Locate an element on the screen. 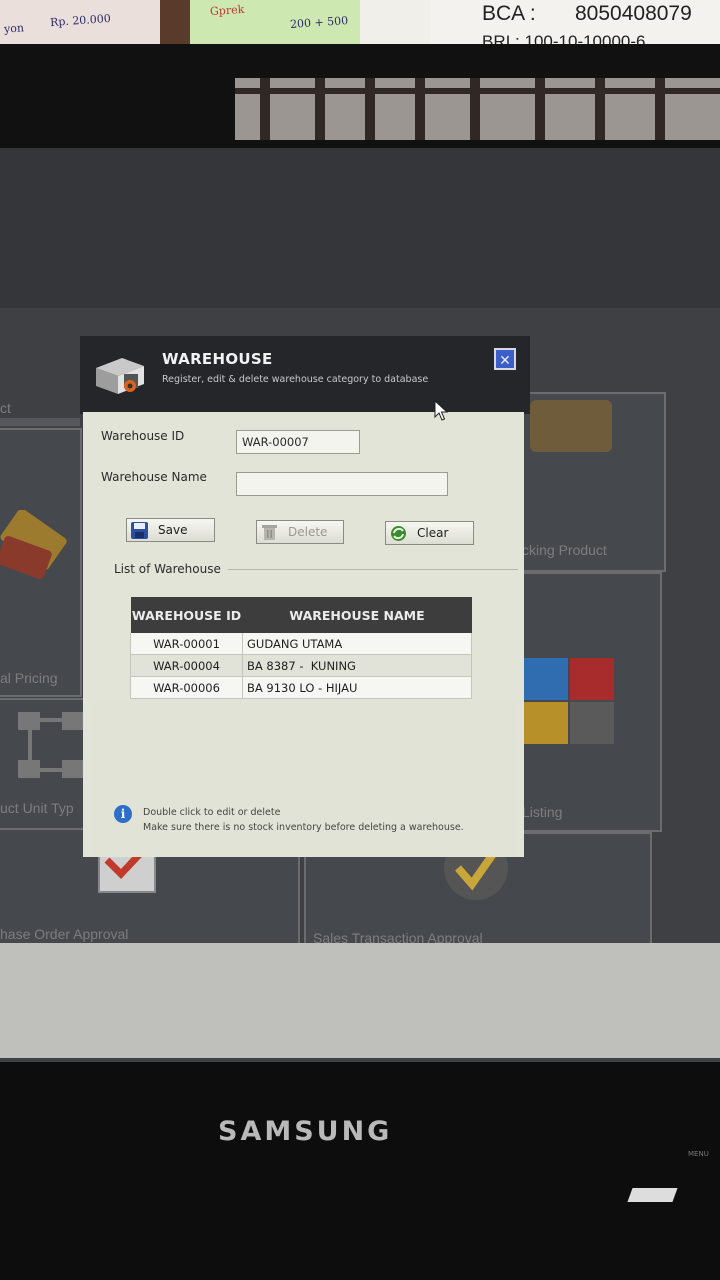  table-row: WAR-00006 BA 9130 LO - HIJAU is located at coordinates (301, 687).